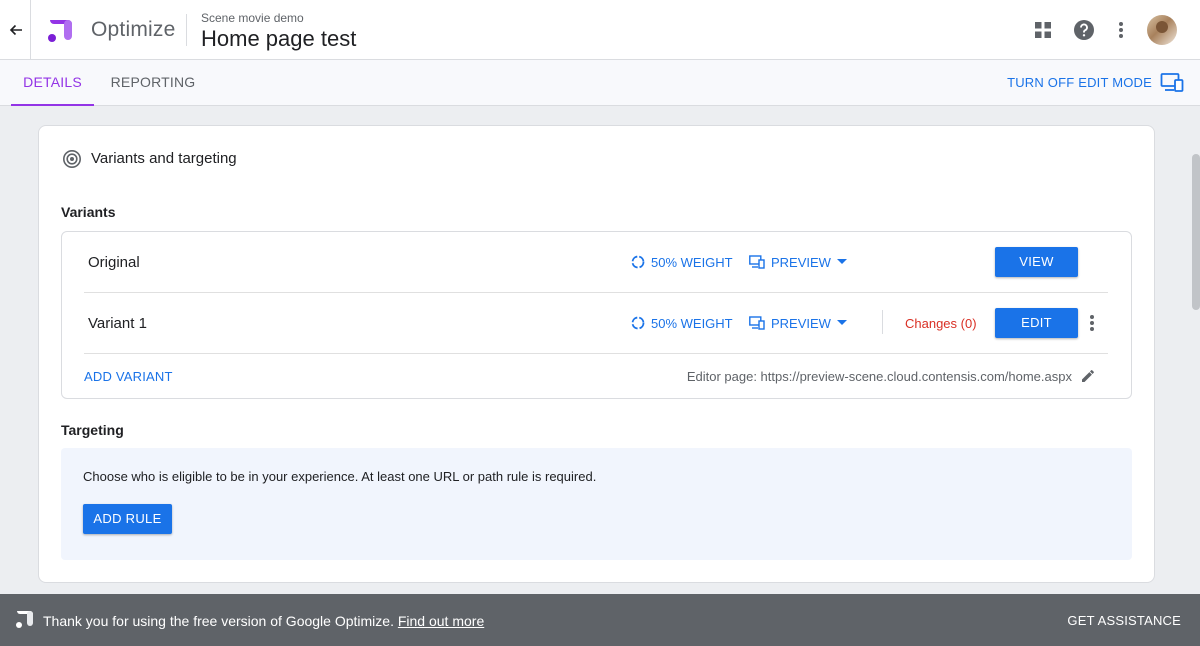 This screenshot has height=646, width=1200. What do you see at coordinates (114, 262) in the screenshot?
I see `variant-name-original: Original` at bounding box center [114, 262].